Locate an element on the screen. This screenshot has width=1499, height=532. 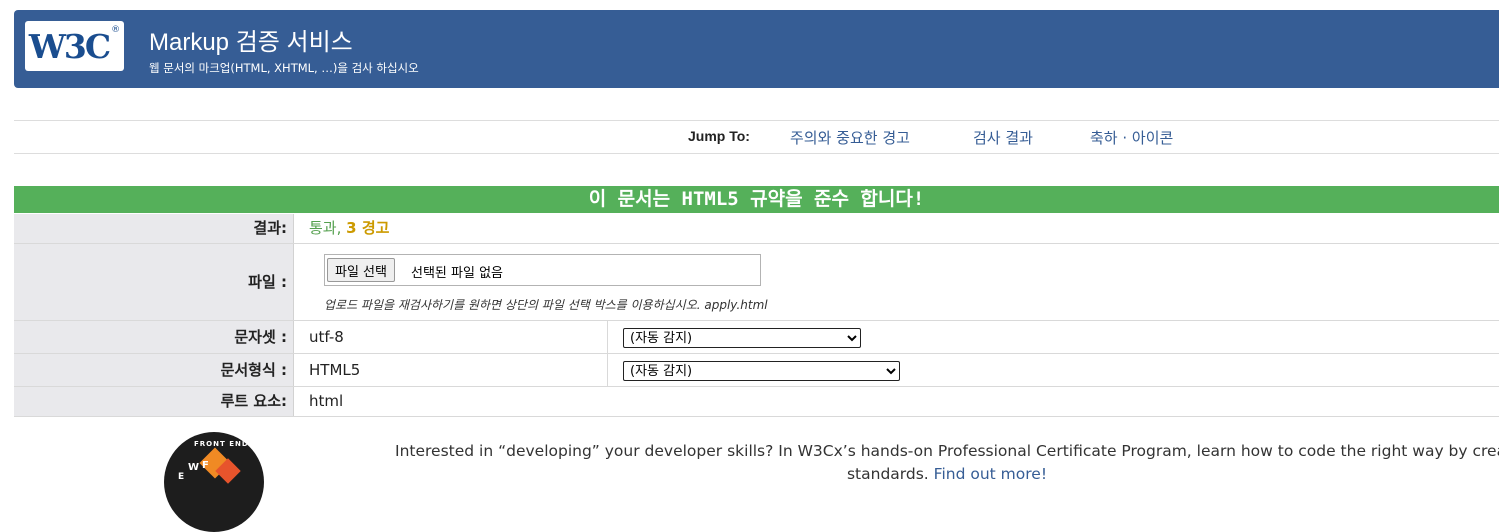
jump-link-warnings: 주의와 중요한 경고 is located at coordinates (850, 137).